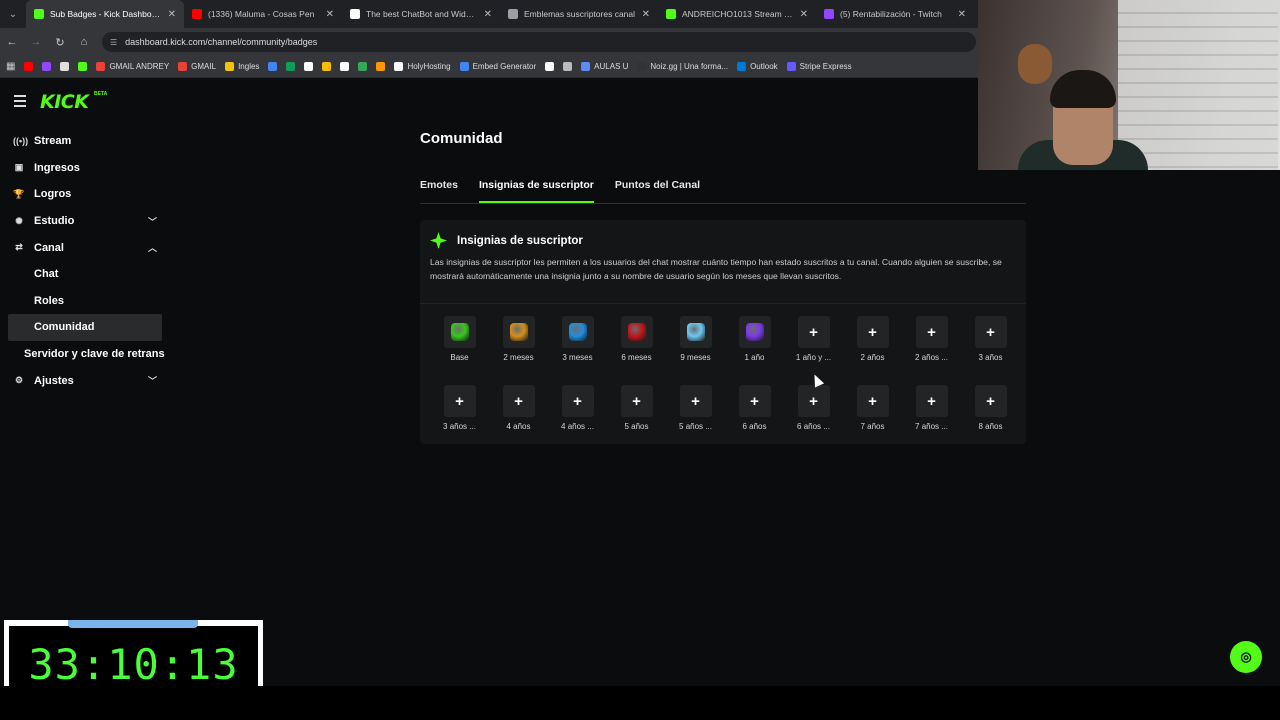 This screenshot has height=720, width=1280. Describe the element at coordinates (695, 350) in the screenshot. I see `badge-slot: 9 meses` at that location.